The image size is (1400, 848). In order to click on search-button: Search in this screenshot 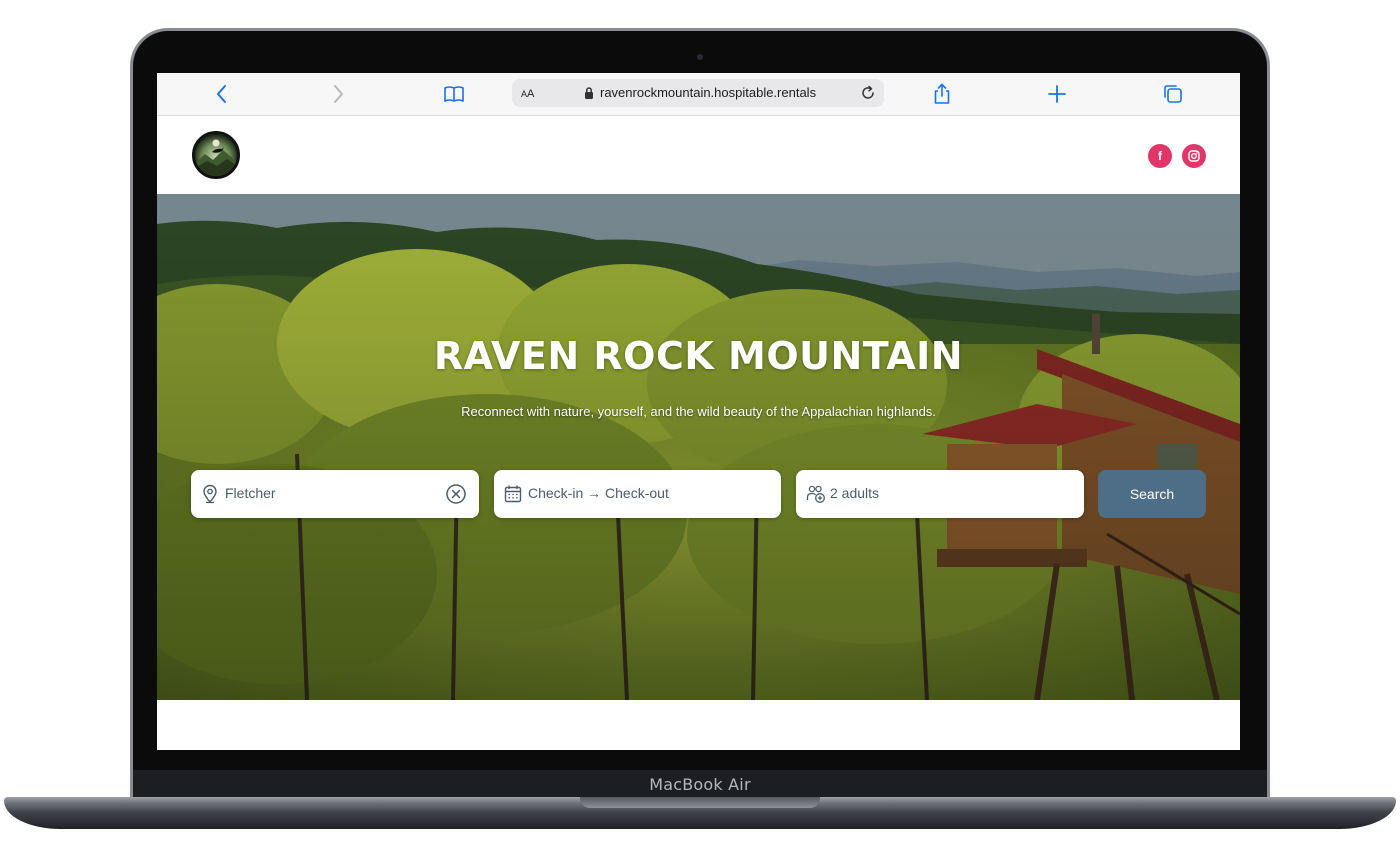, I will do `click(1152, 494)`.